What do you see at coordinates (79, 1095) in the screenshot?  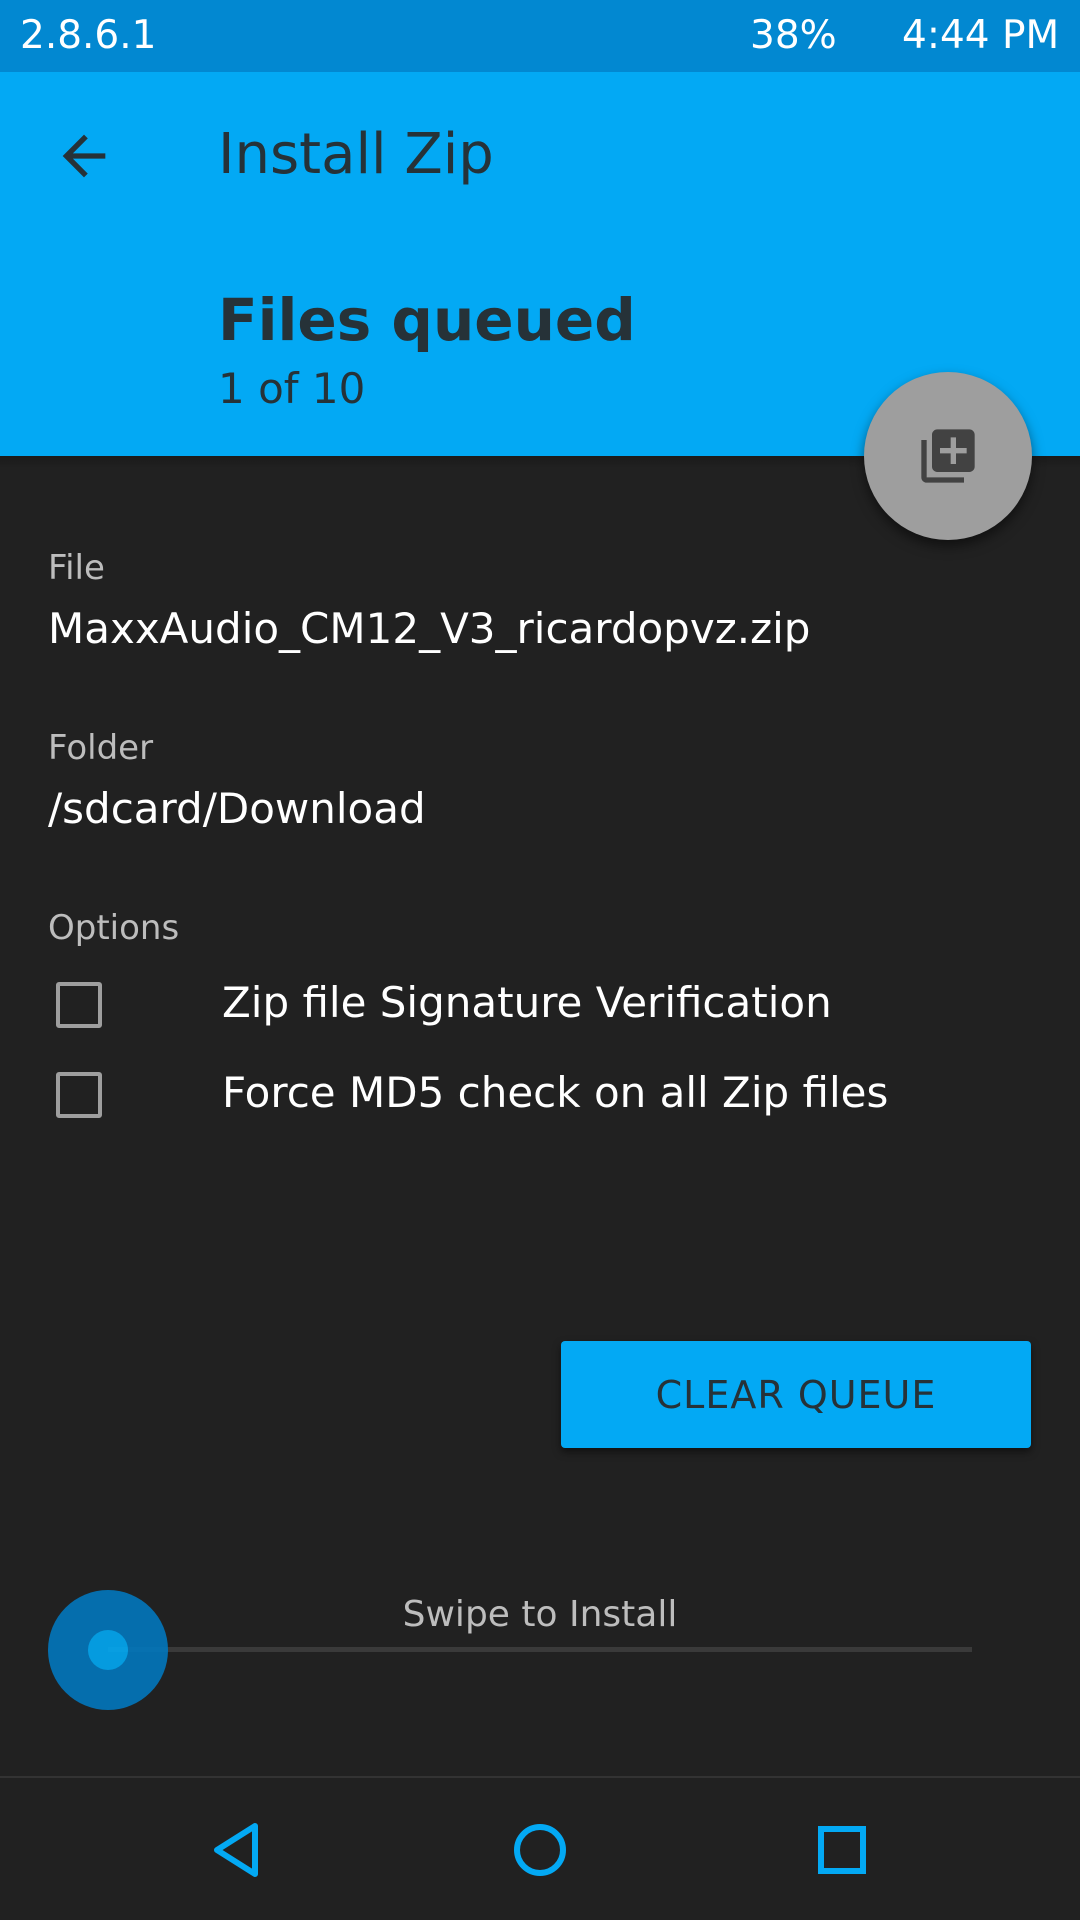 I see `force-md5-checkbox` at bounding box center [79, 1095].